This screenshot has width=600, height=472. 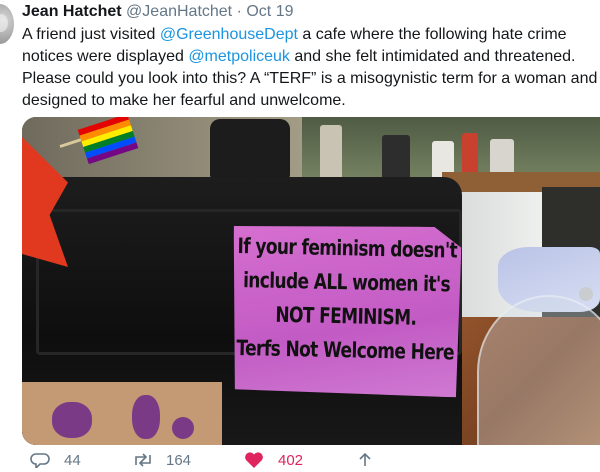 What do you see at coordinates (239, 56) in the screenshot?
I see `mention-metpoliceuk: @metpoliceuk` at bounding box center [239, 56].